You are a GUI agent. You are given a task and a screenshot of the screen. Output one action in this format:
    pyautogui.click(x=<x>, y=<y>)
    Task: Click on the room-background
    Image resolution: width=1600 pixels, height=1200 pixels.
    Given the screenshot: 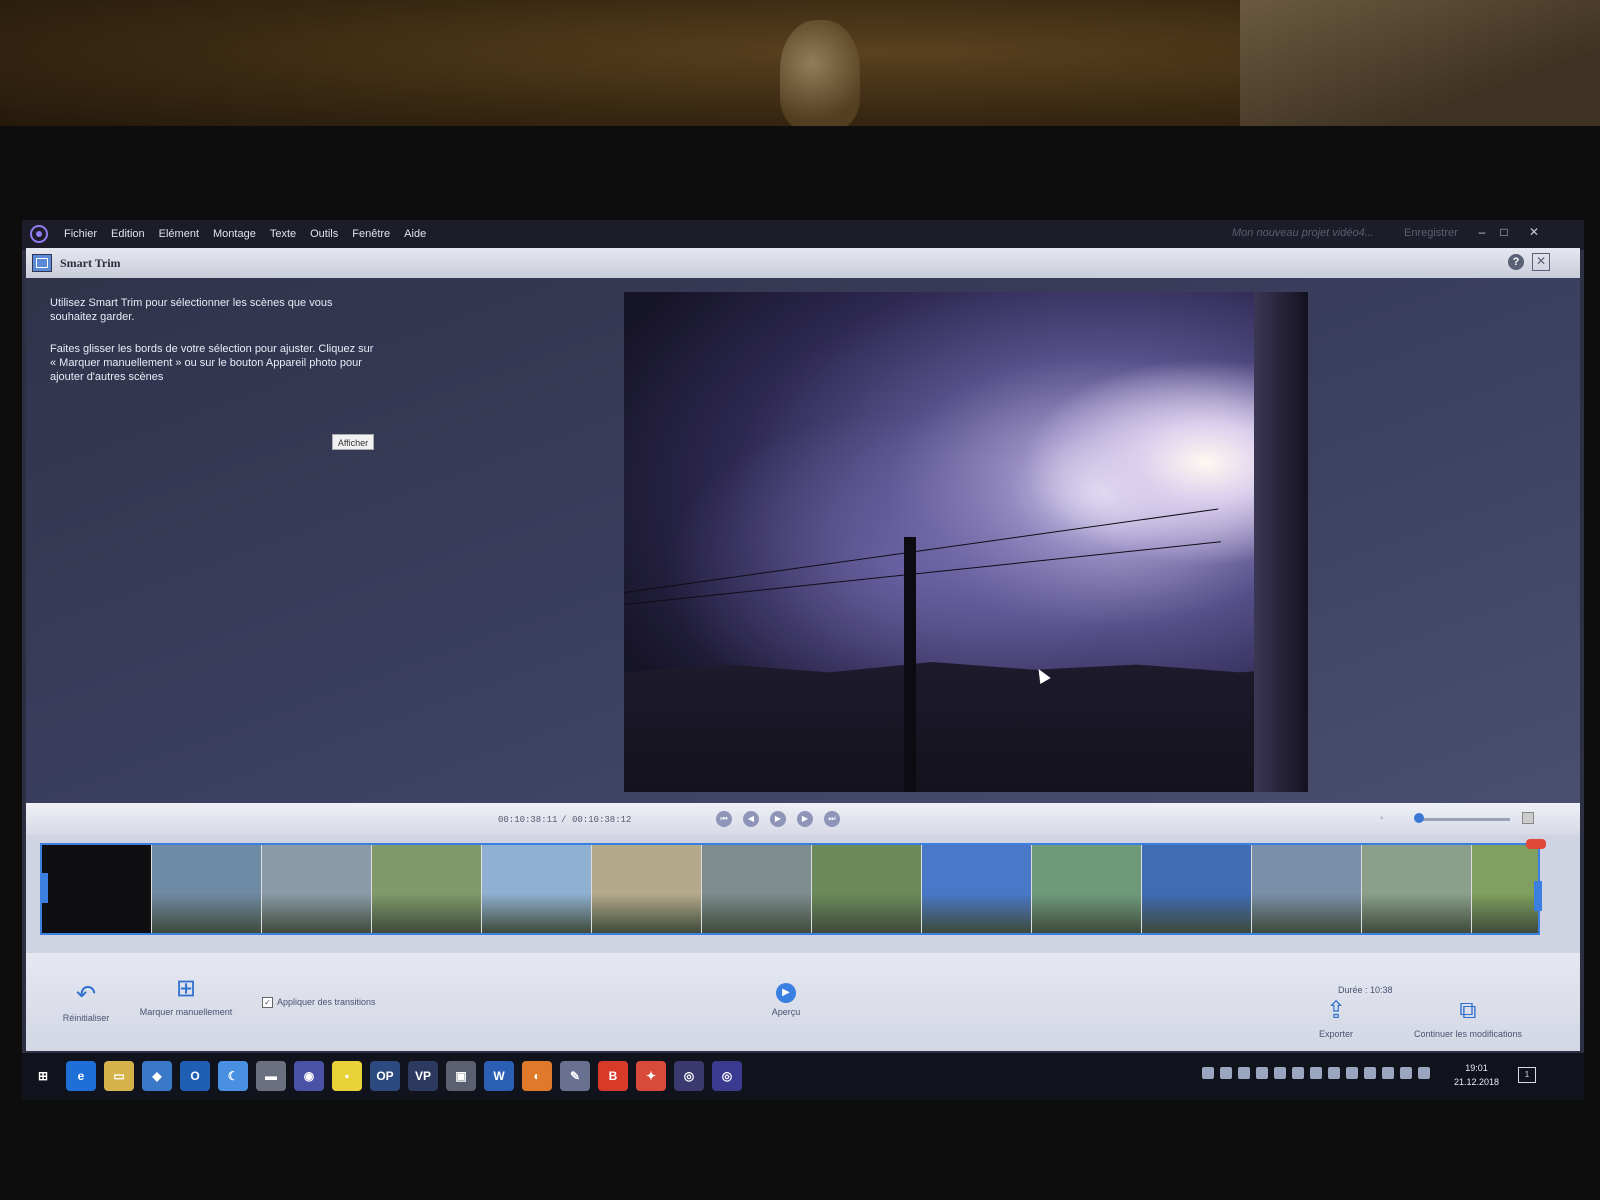 What is the action you would take?
    pyautogui.click(x=800, y=65)
    